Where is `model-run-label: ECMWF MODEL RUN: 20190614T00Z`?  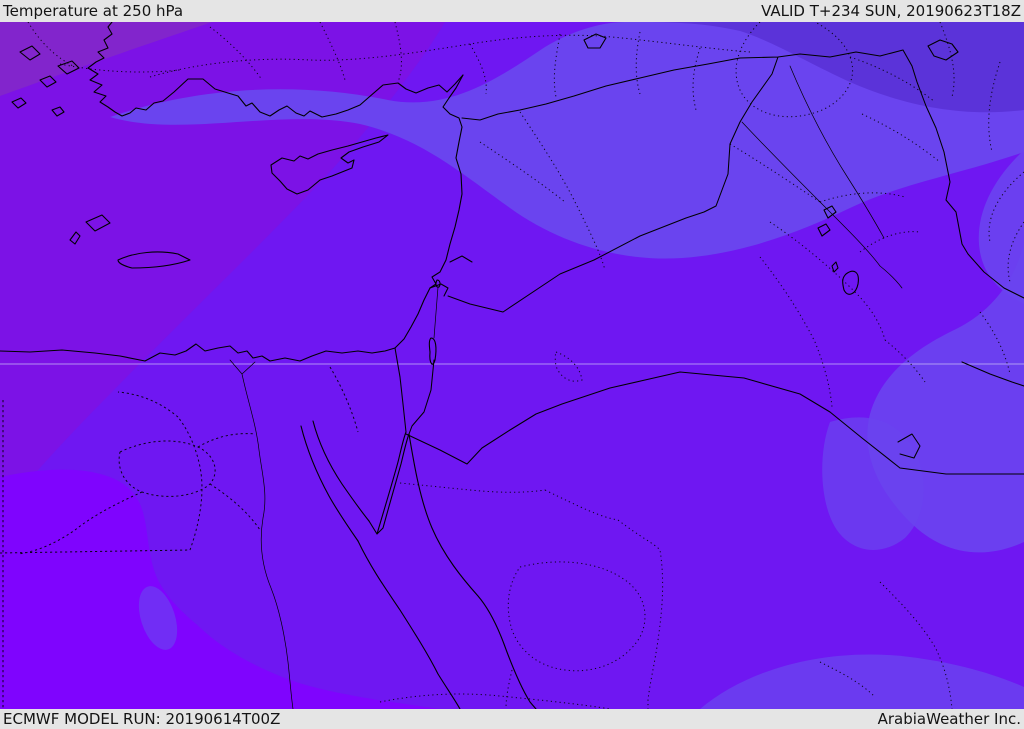
model-run-label: ECMWF MODEL RUN: 20190614T00Z is located at coordinates (142, 719).